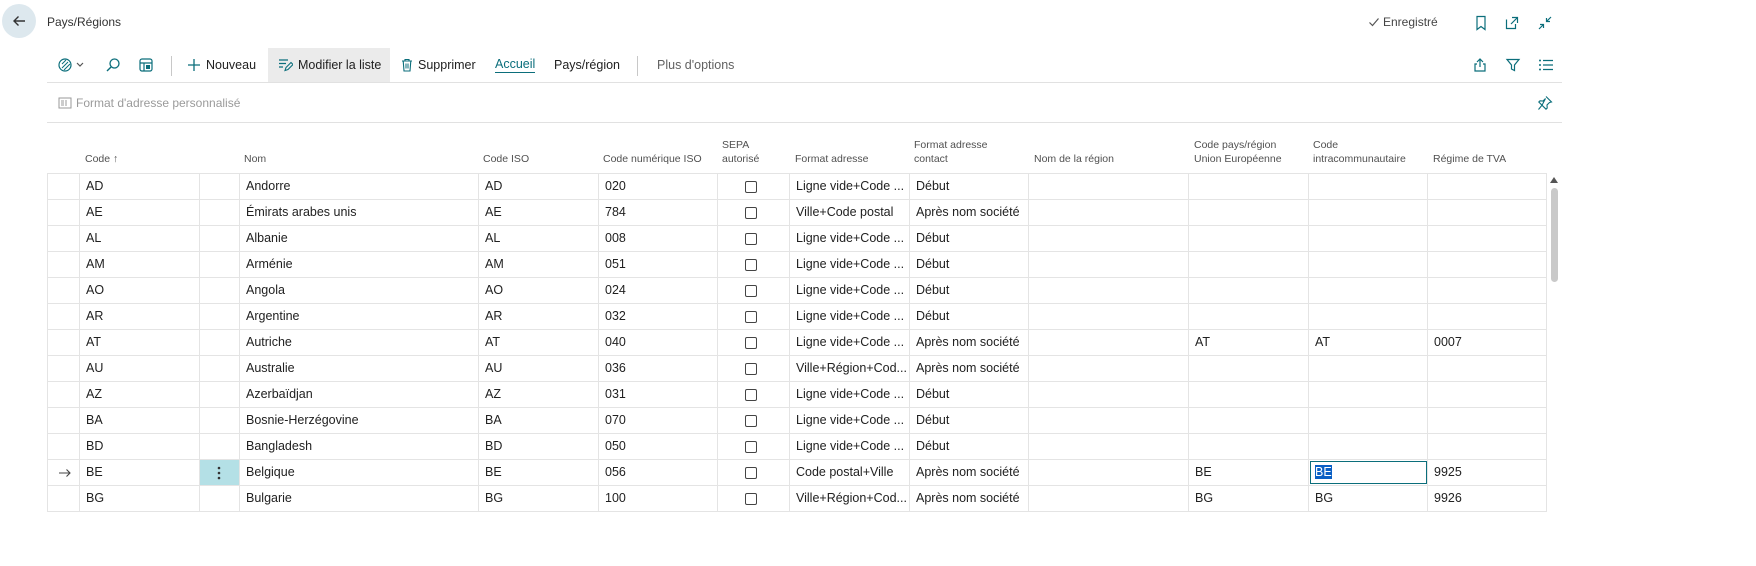  Describe the element at coordinates (539, 264) in the screenshot. I see `cell-iso: AM` at that location.